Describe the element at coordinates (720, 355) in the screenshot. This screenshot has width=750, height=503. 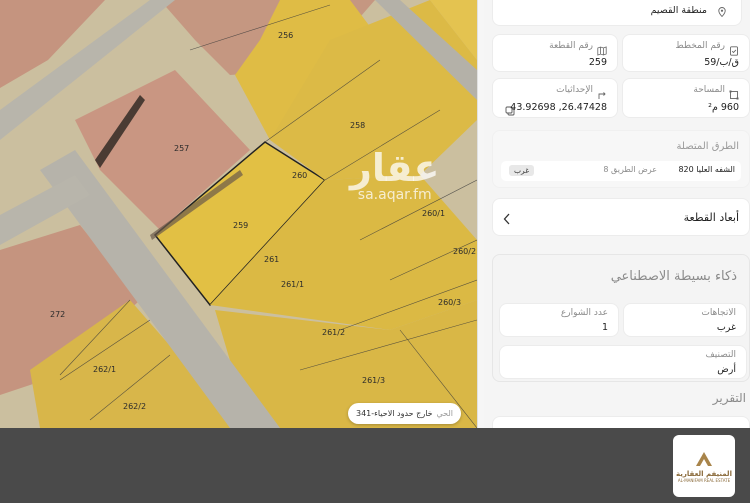
I see `classification-label: التصنيف` at that location.